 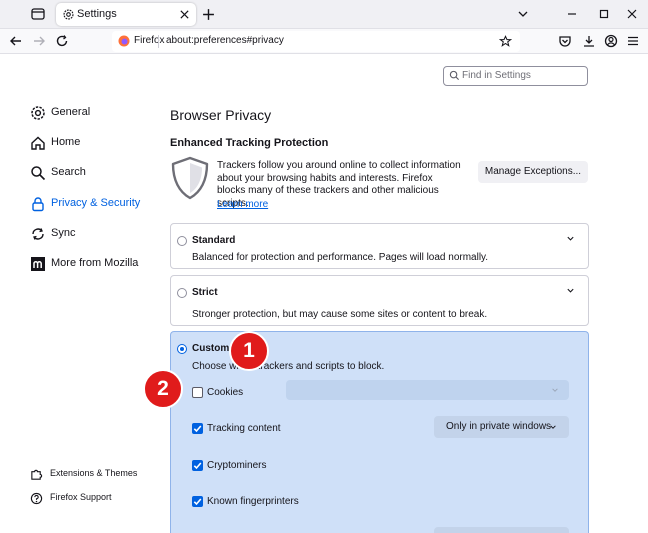 I want to click on new-tab-icon, so click(x=208, y=14).